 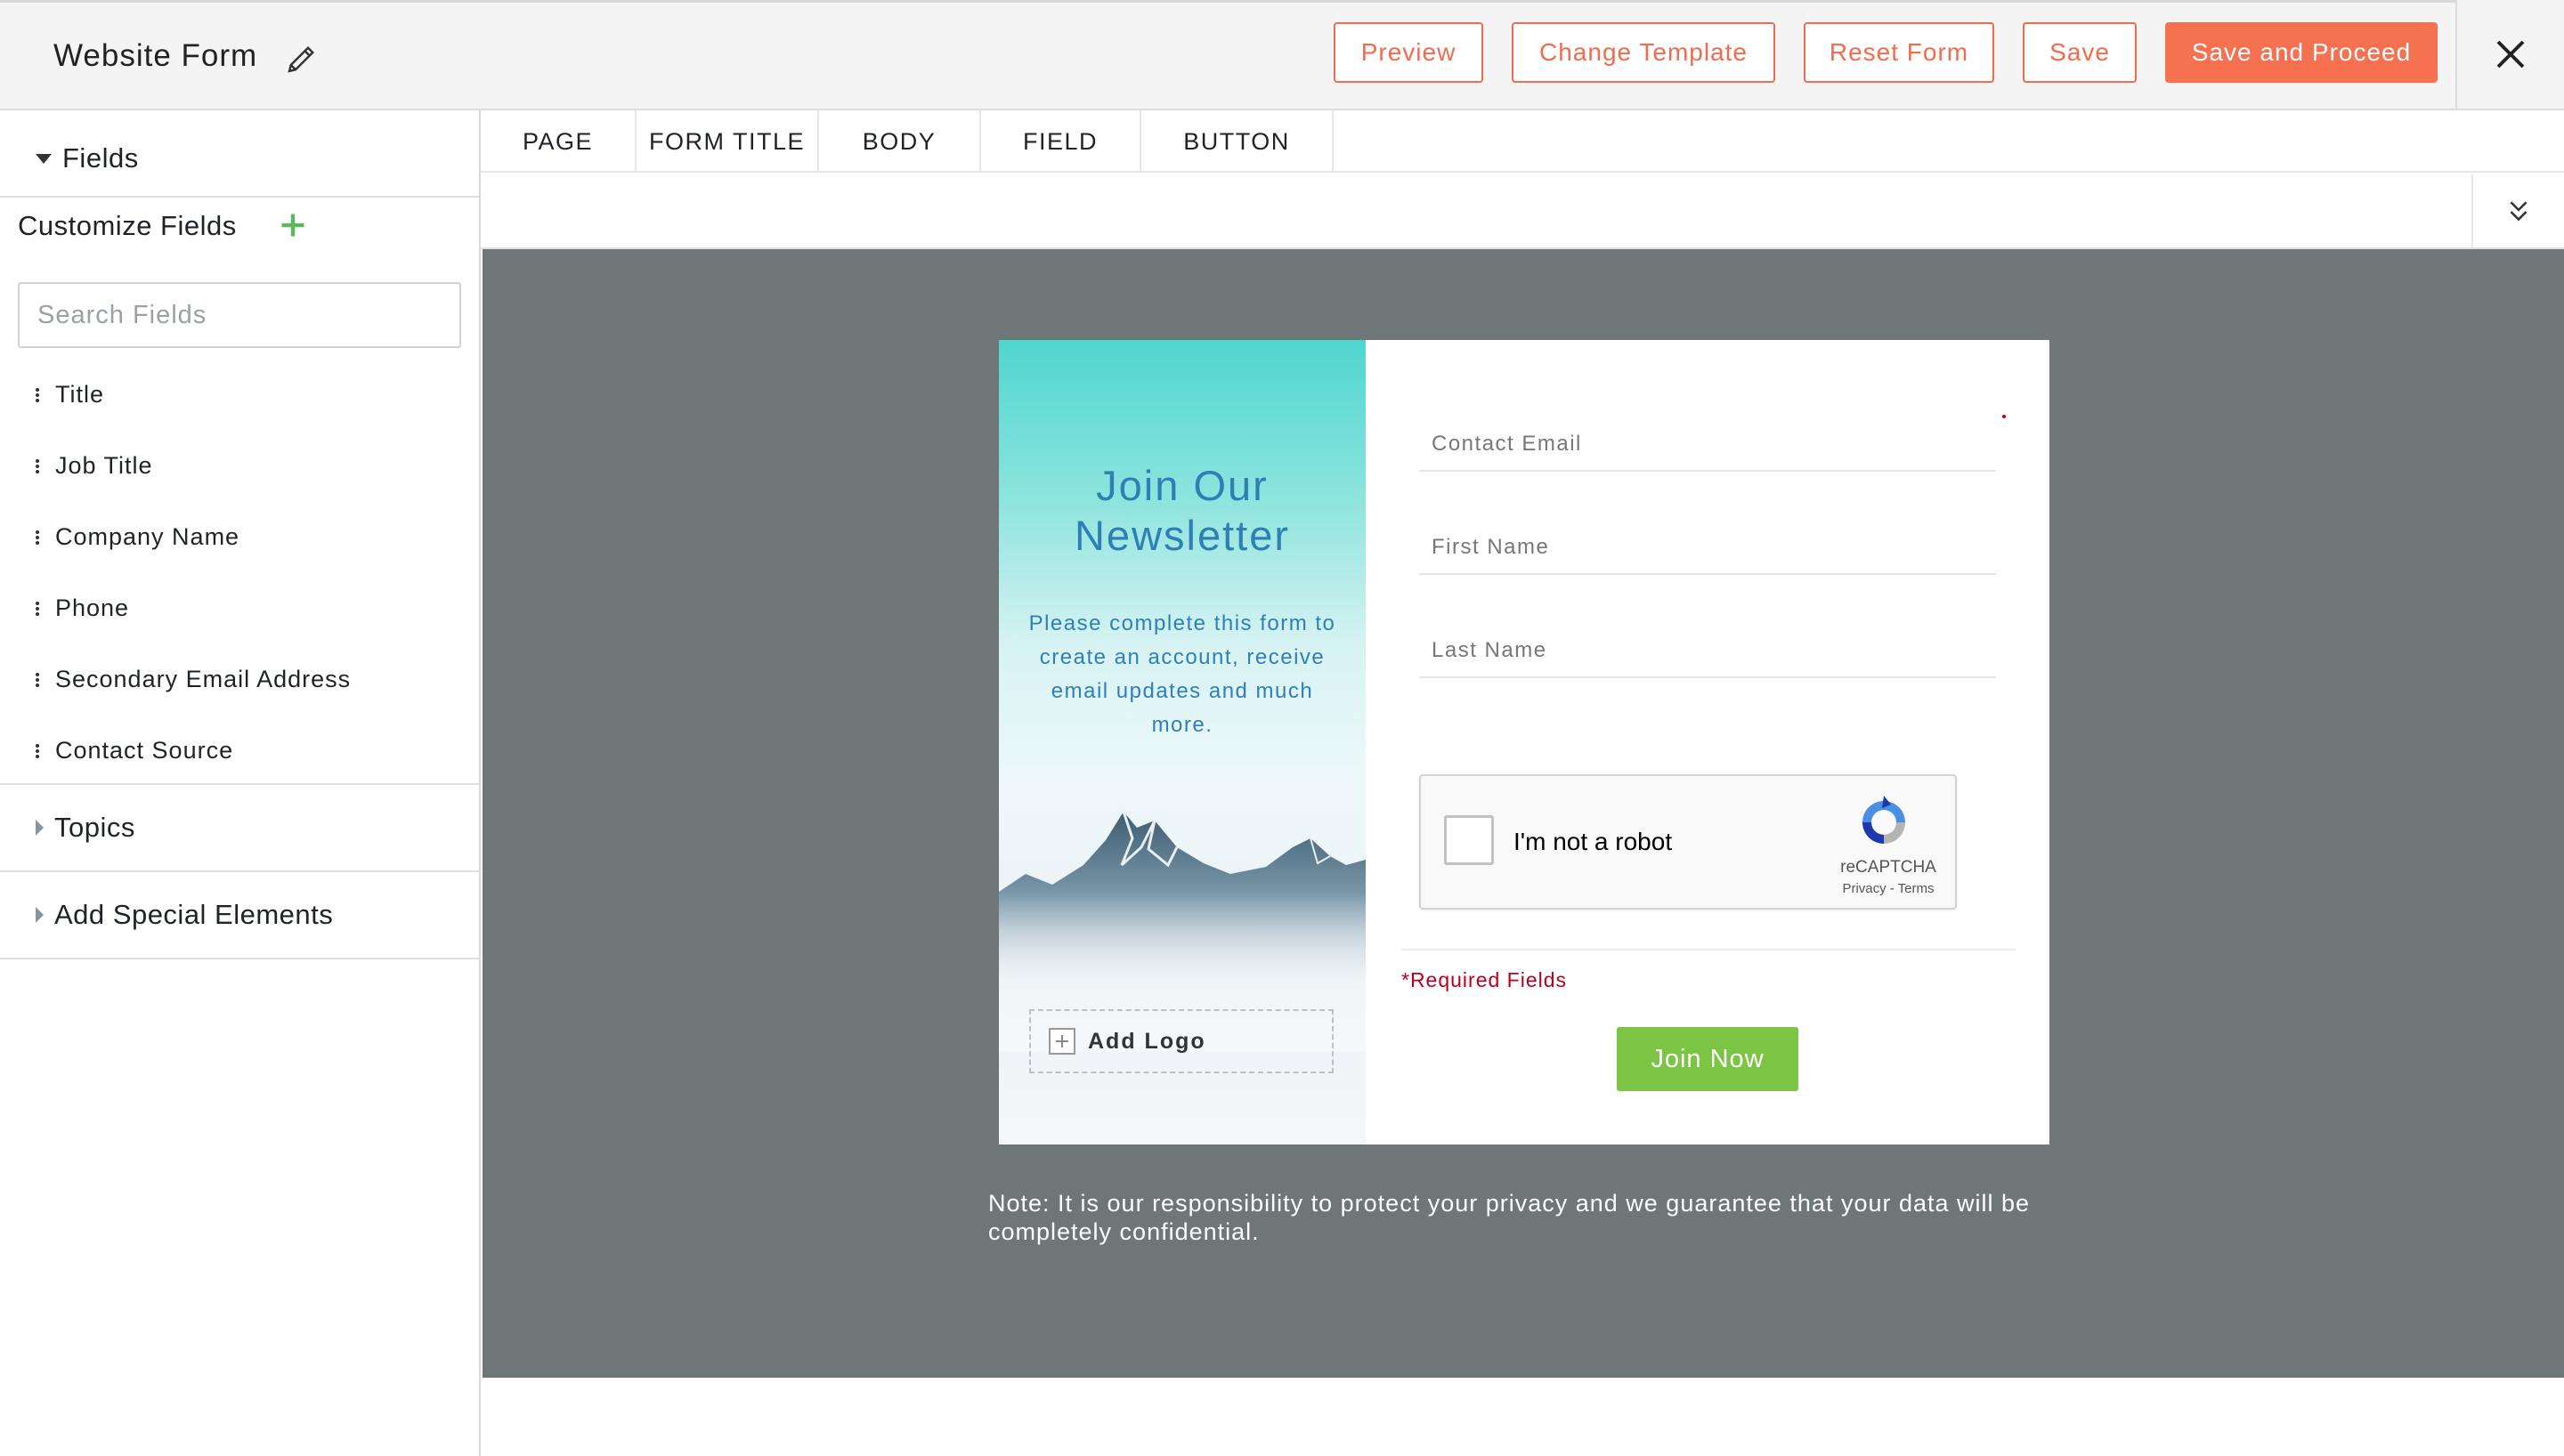 What do you see at coordinates (203, 679) in the screenshot?
I see `field-item-label: Secondary Email Address` at bounding box center [203, 679].